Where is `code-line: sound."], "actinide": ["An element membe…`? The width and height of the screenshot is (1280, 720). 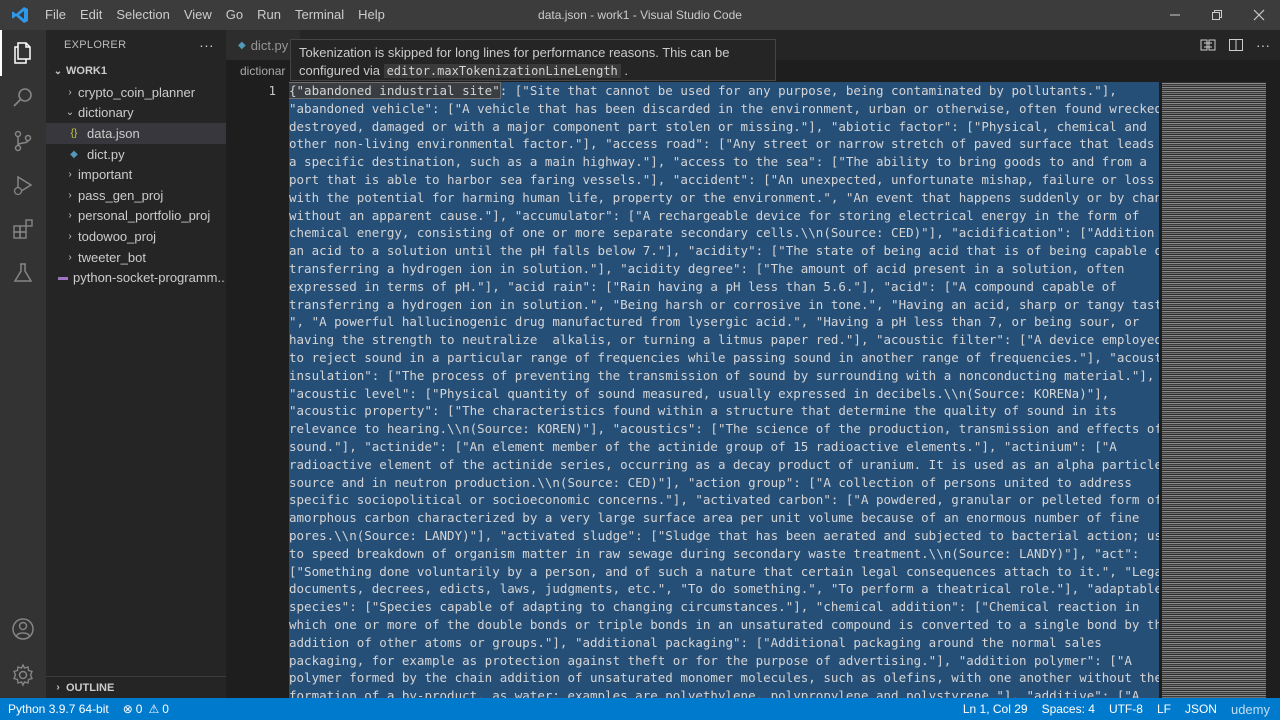
code-line: sound."], "actinide": ["An element membe… is located at coordinates (724, 446).